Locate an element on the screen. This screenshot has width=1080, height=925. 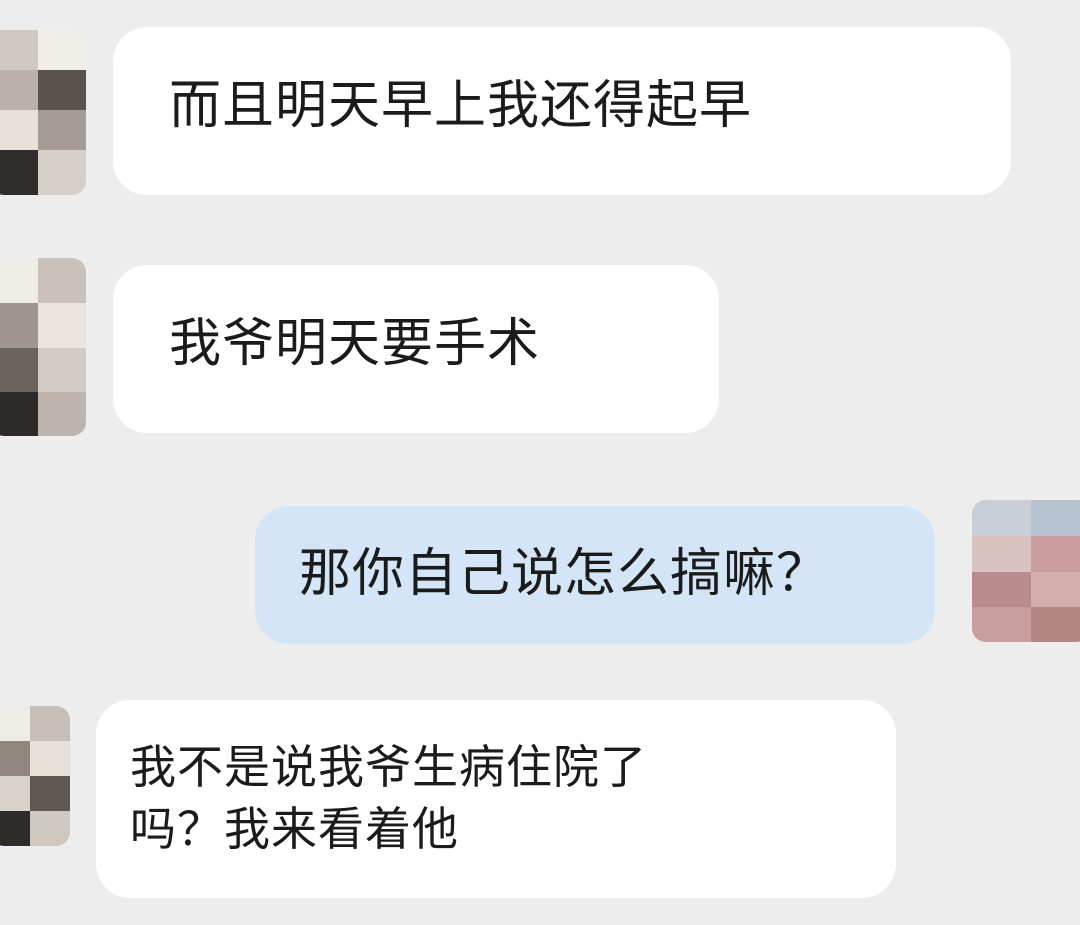
user-avatar is located at coordinates (1026, 571).